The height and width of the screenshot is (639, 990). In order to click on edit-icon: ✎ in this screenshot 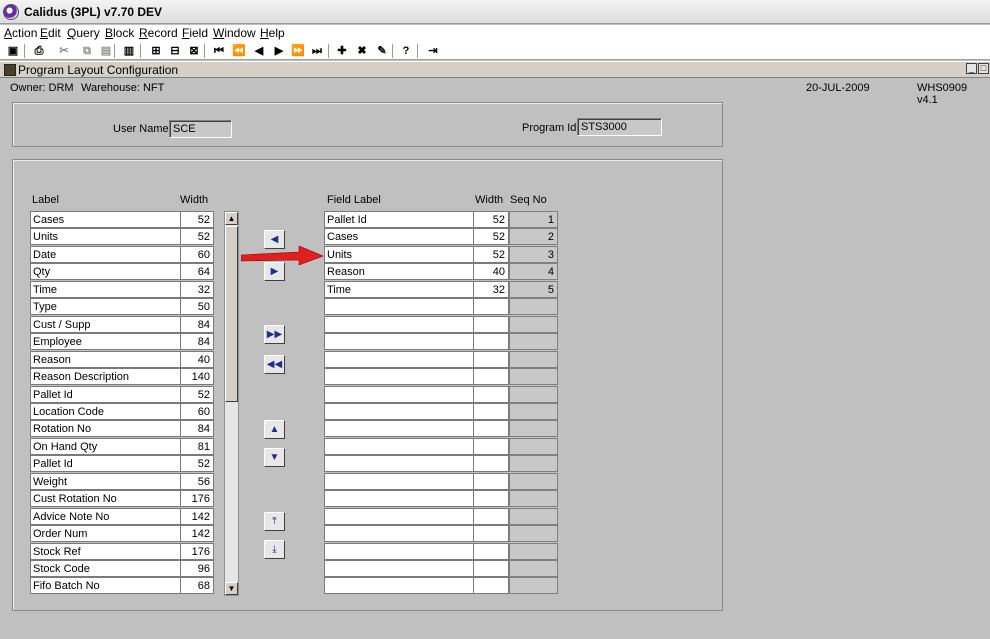, I will do `click(382, 51)`.